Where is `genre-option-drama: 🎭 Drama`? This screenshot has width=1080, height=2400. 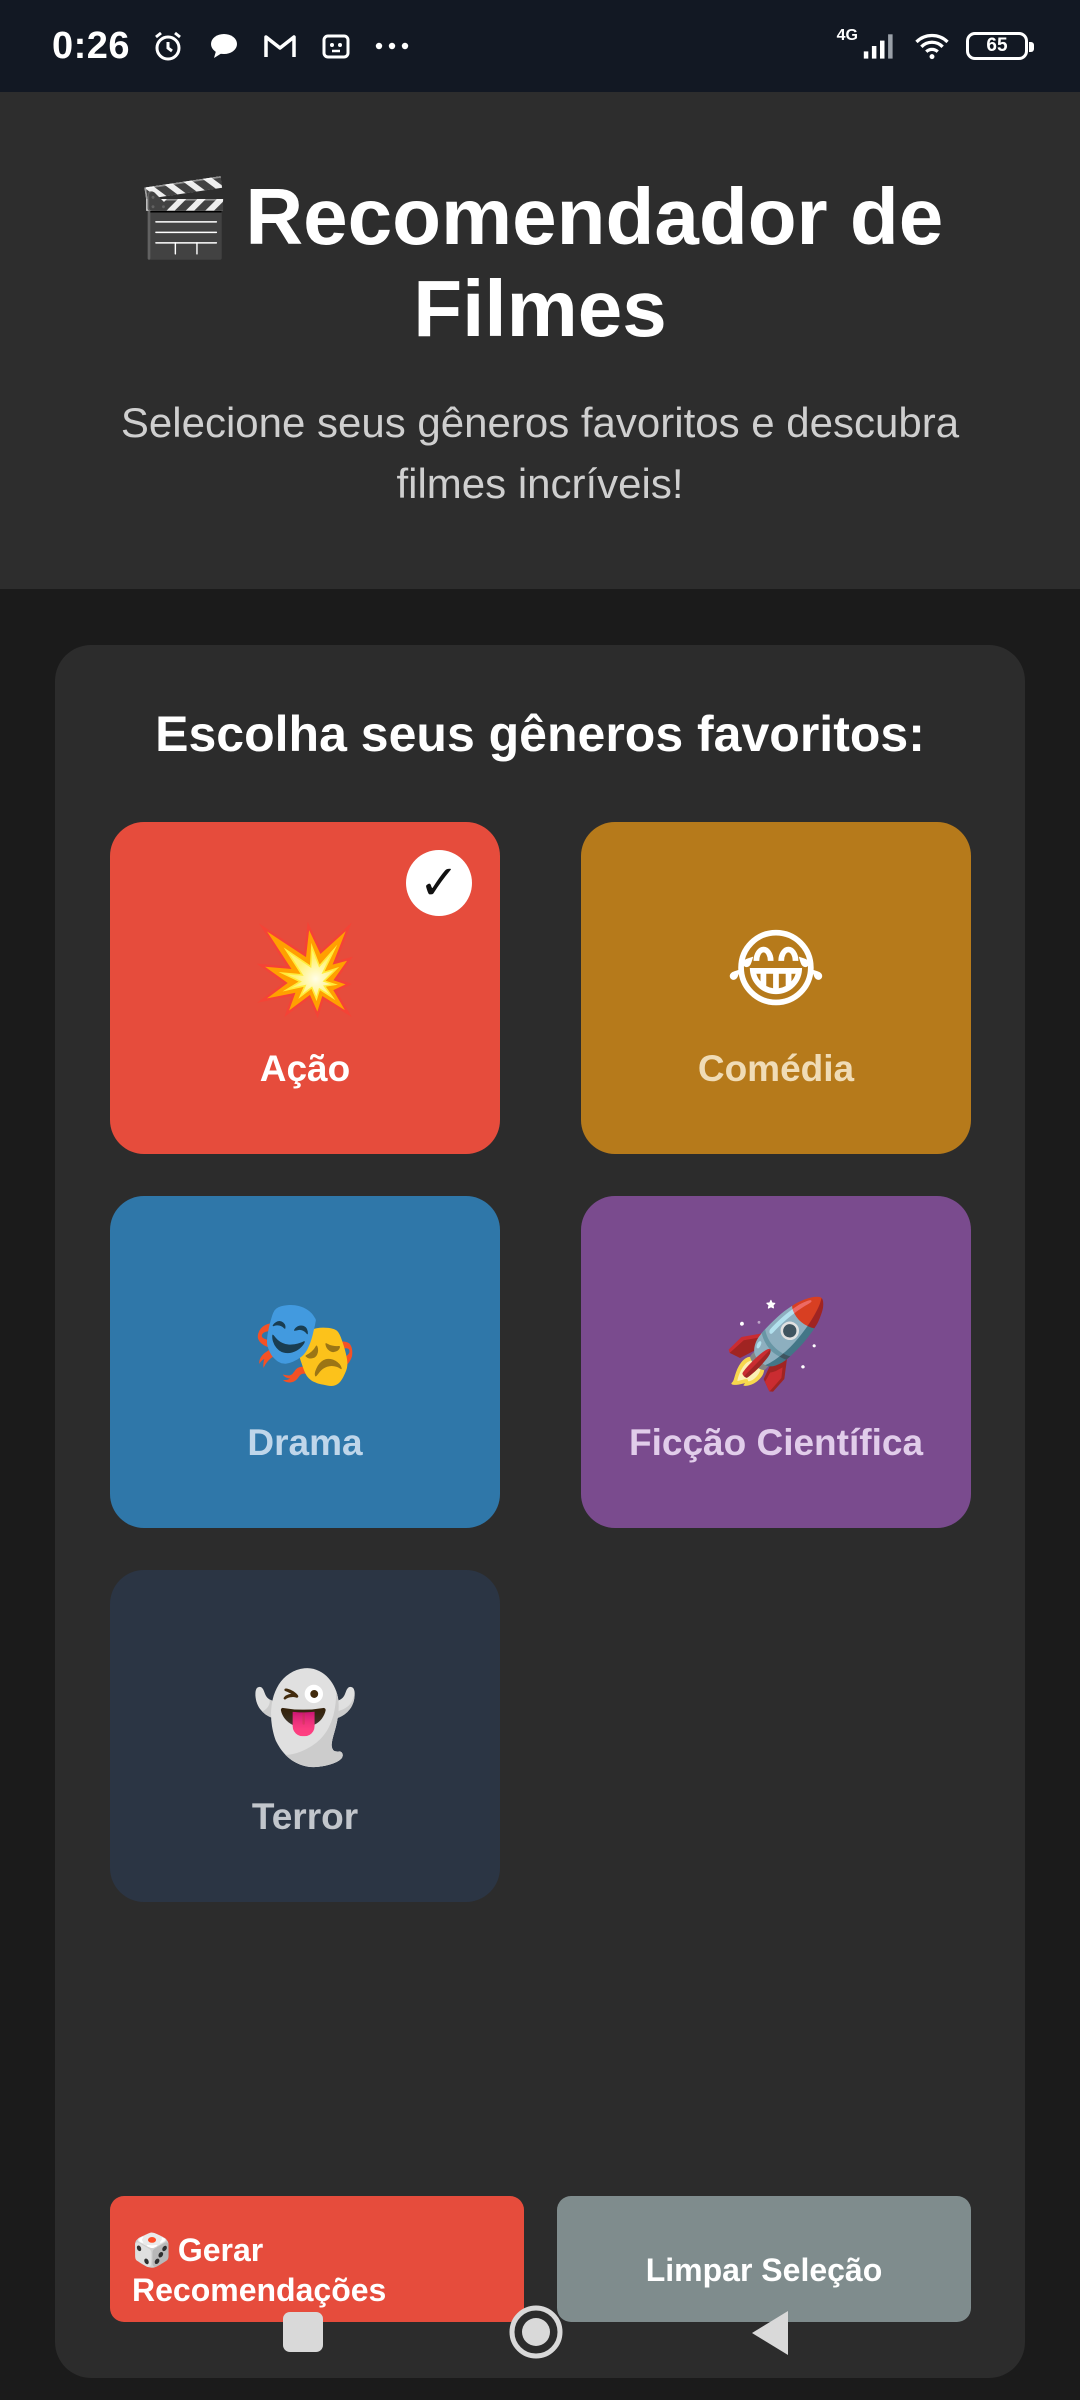 genre-option-drama: 🎭 Drama is located at coordinates (305, 1362).